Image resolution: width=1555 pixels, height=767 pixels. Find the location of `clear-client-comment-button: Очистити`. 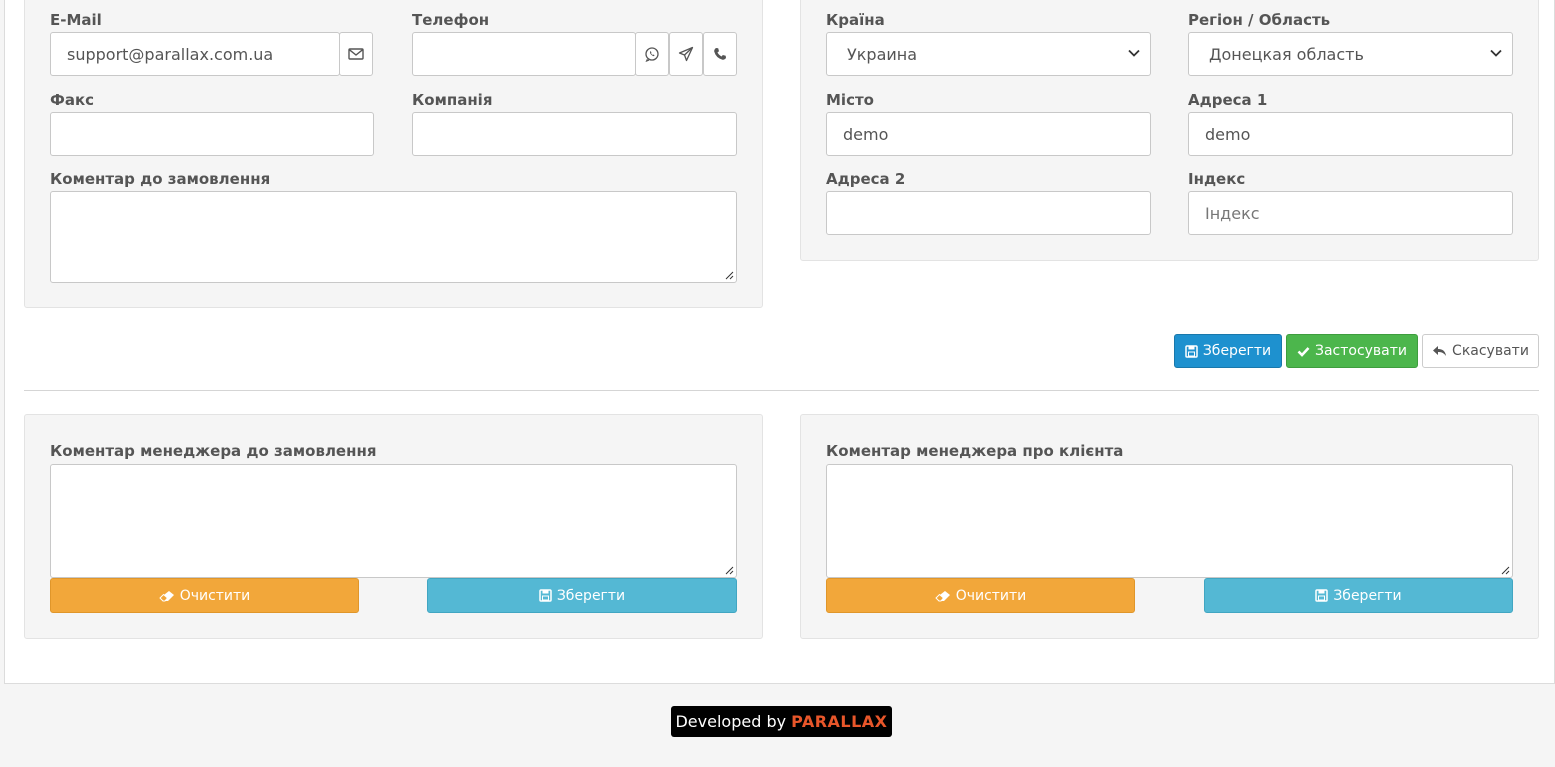

clear-client-comment-button: Очистити is located at coordinates (980, 595).